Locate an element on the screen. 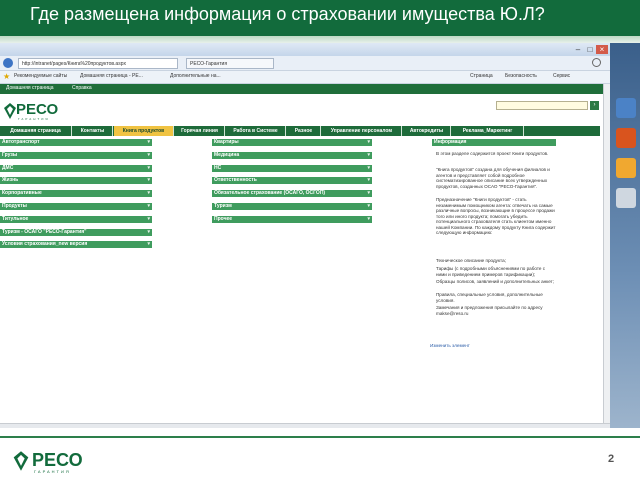 The height and width of the screenshot is (480, 640). desktop-background is located at coordinates (625, 235).